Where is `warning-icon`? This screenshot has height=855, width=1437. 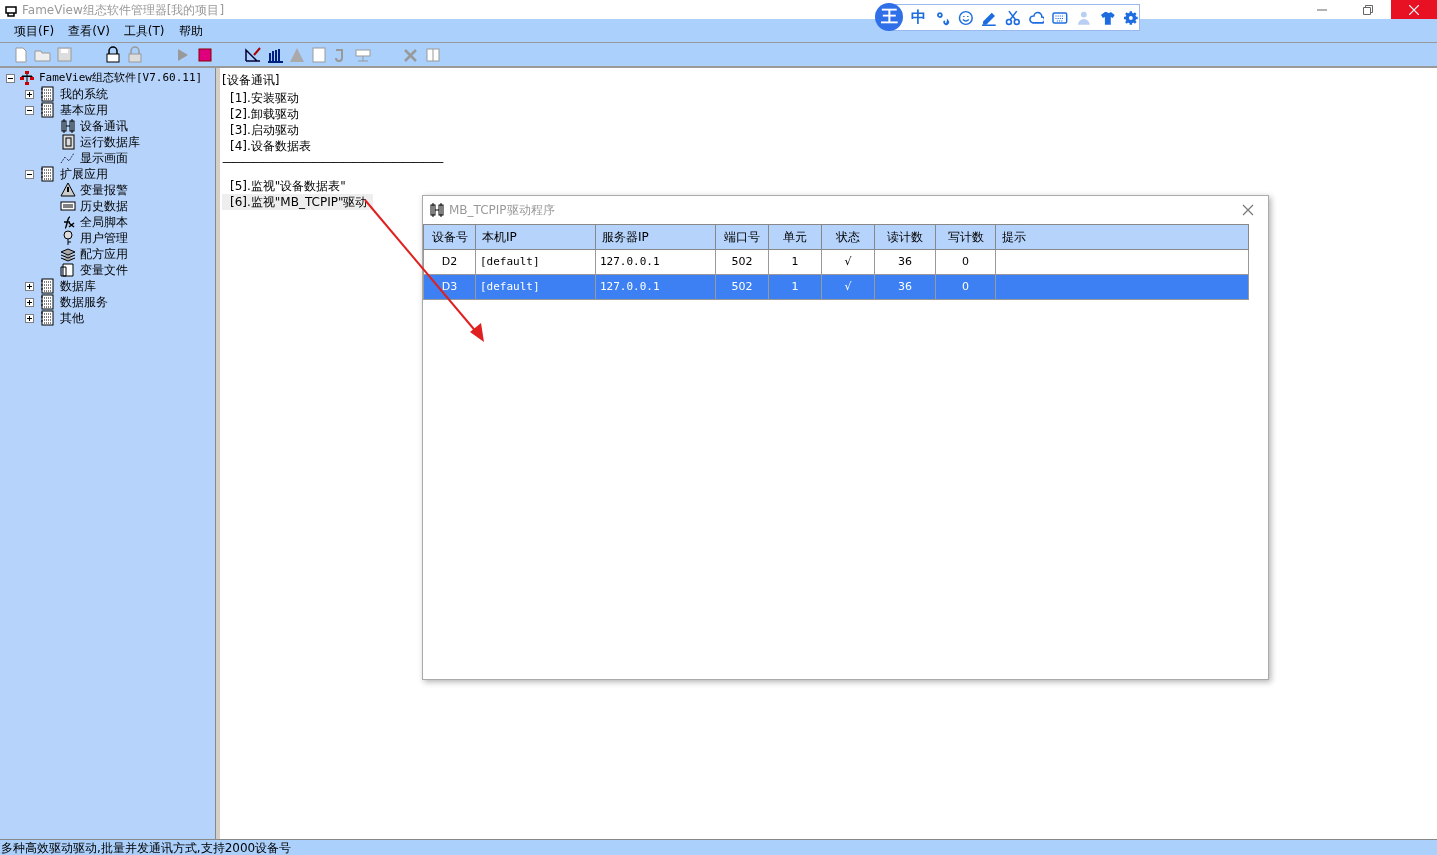 warning-icon is located at coordinates (68, 190).